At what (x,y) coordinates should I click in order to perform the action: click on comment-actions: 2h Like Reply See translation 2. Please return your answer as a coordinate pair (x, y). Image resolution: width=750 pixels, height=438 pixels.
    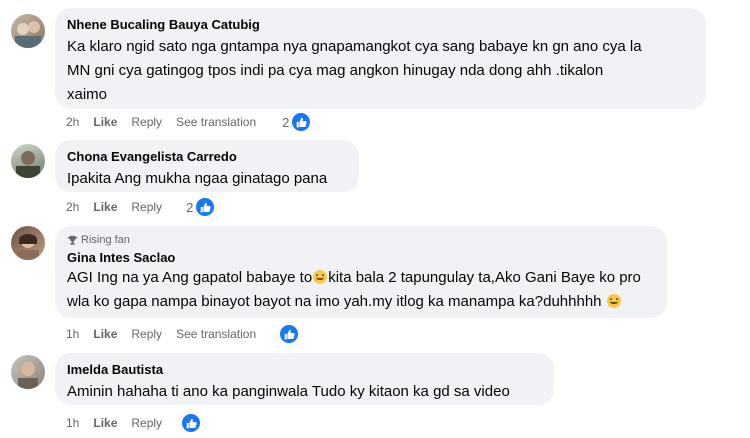
    Looking at the image, I should click on (195, 122).